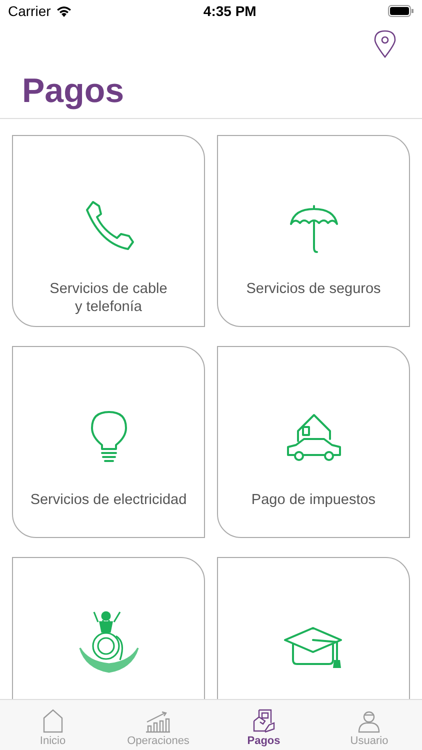 This screenshot has width=422, height=750. I want to click on page-title: Pagos, so click(74, 91).